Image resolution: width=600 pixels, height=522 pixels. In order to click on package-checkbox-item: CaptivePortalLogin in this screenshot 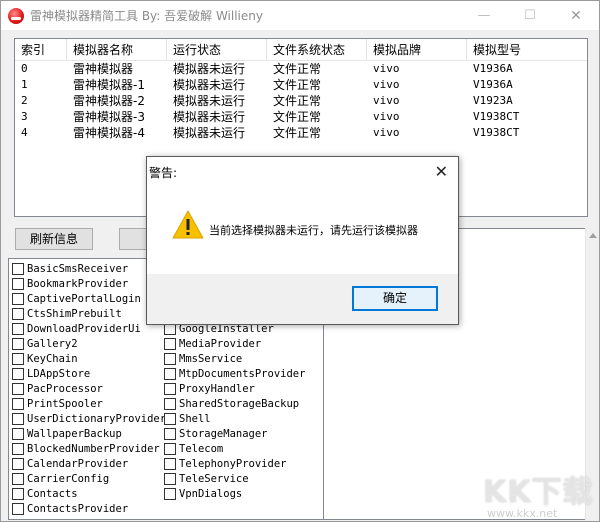, I will do `click(76, 298)`.